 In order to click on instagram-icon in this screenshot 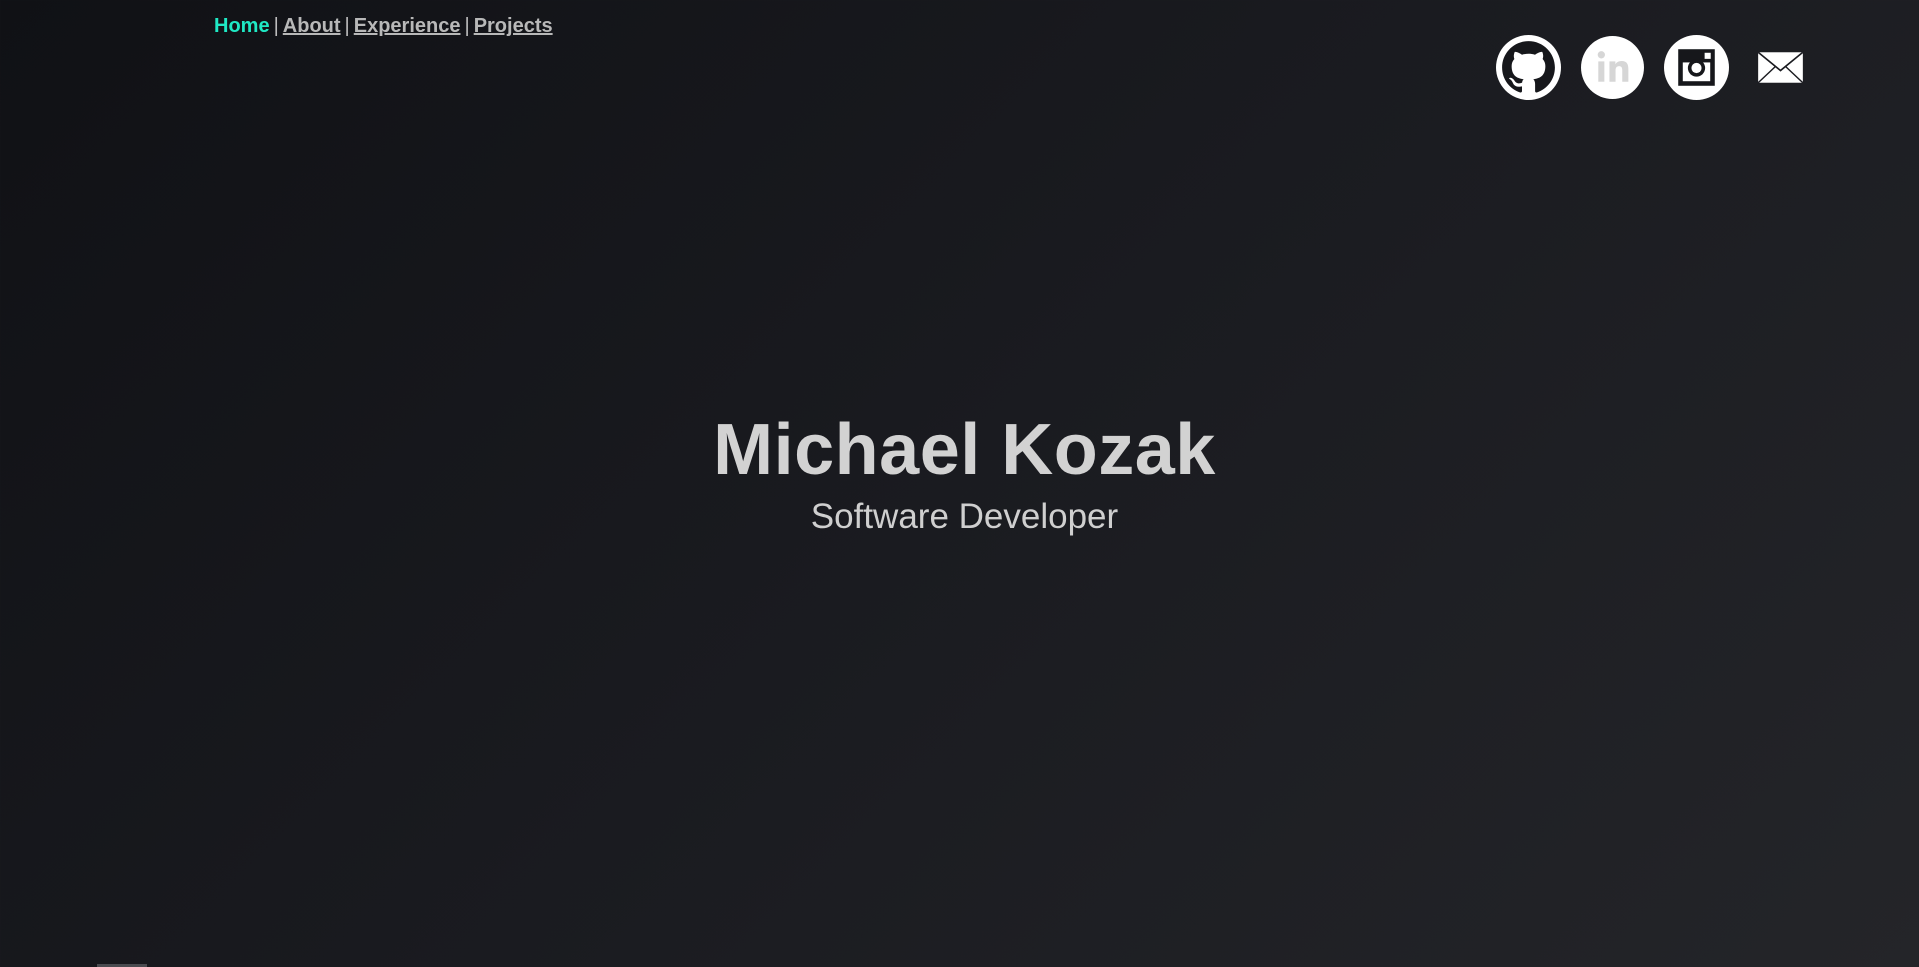, I will do `click(1696, 67)`.